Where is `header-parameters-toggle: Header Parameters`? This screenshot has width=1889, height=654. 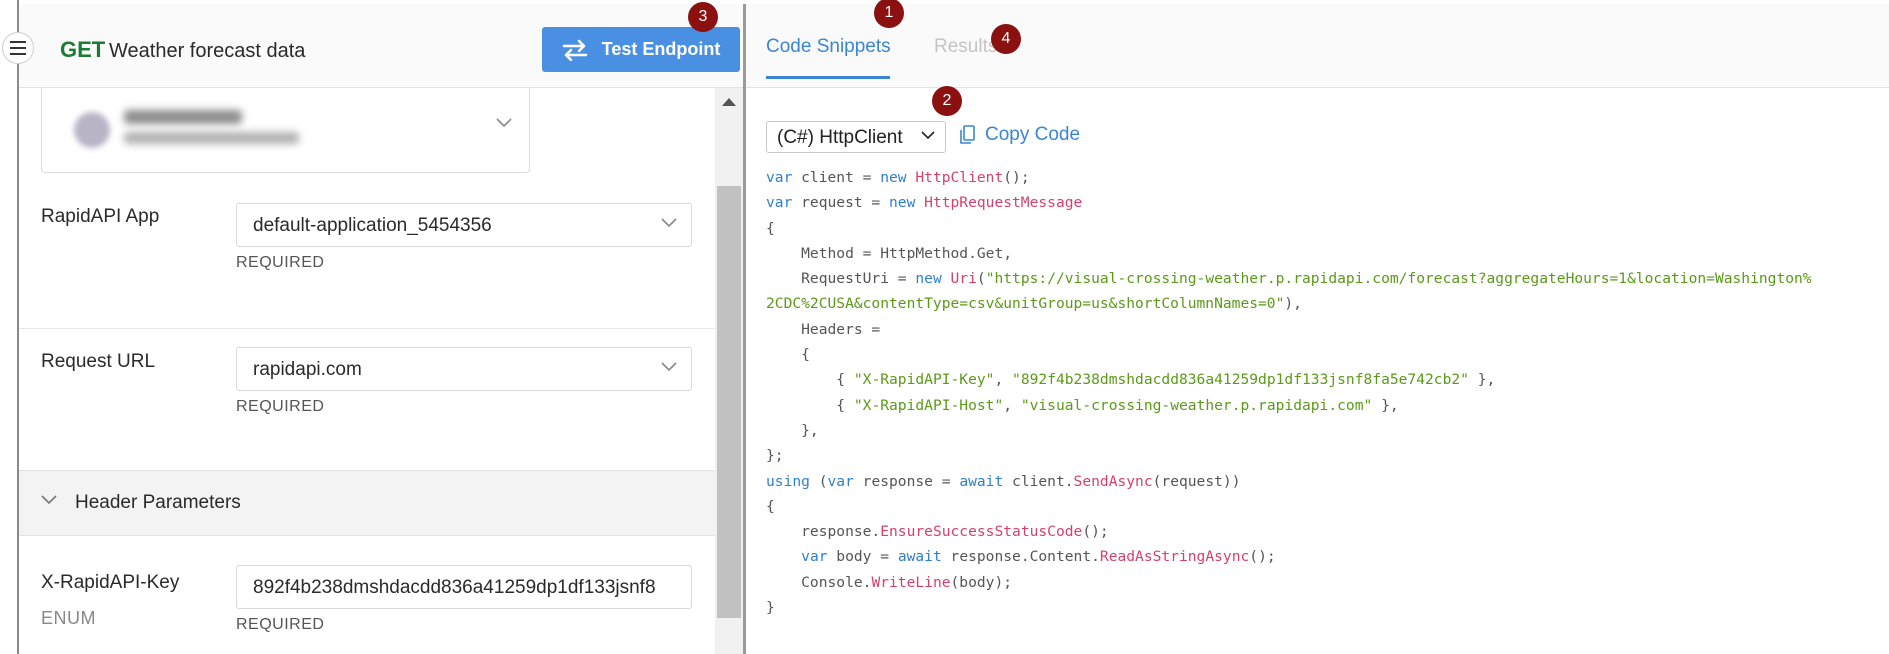
header-parameters-toggle: Header Parameters is located at coordinates (367, 503).